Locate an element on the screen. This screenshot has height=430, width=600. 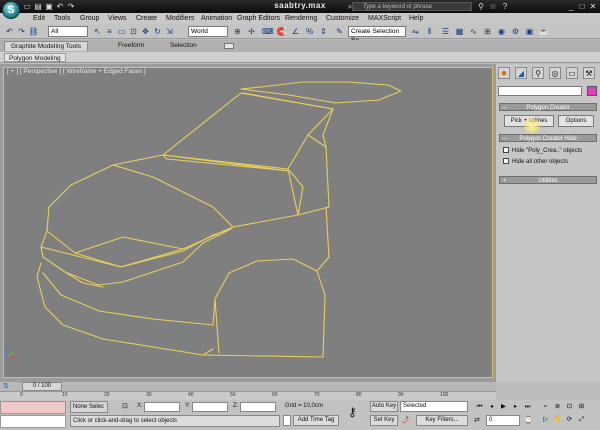
time-config-icon: ⌚ is located at coordinates (529, 420).